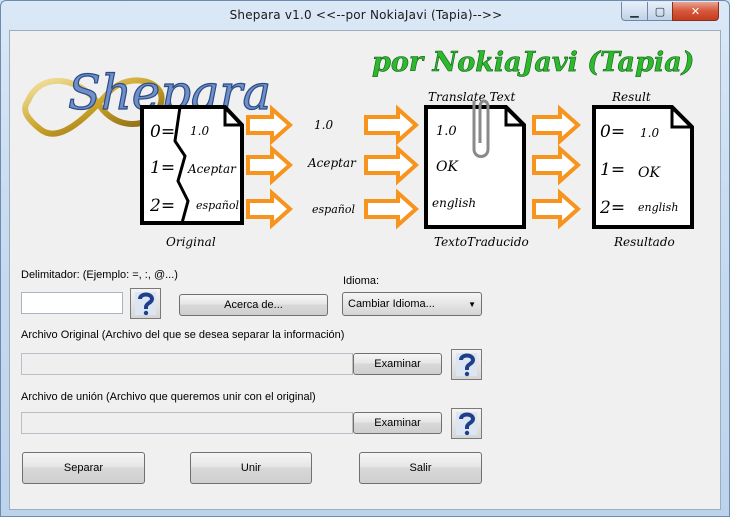 The width and height of the screenshot is (730, 517). Describe the element at coordinates (446, 131) in the screenshot. I see `translated-val-0: 1.0` at that location.